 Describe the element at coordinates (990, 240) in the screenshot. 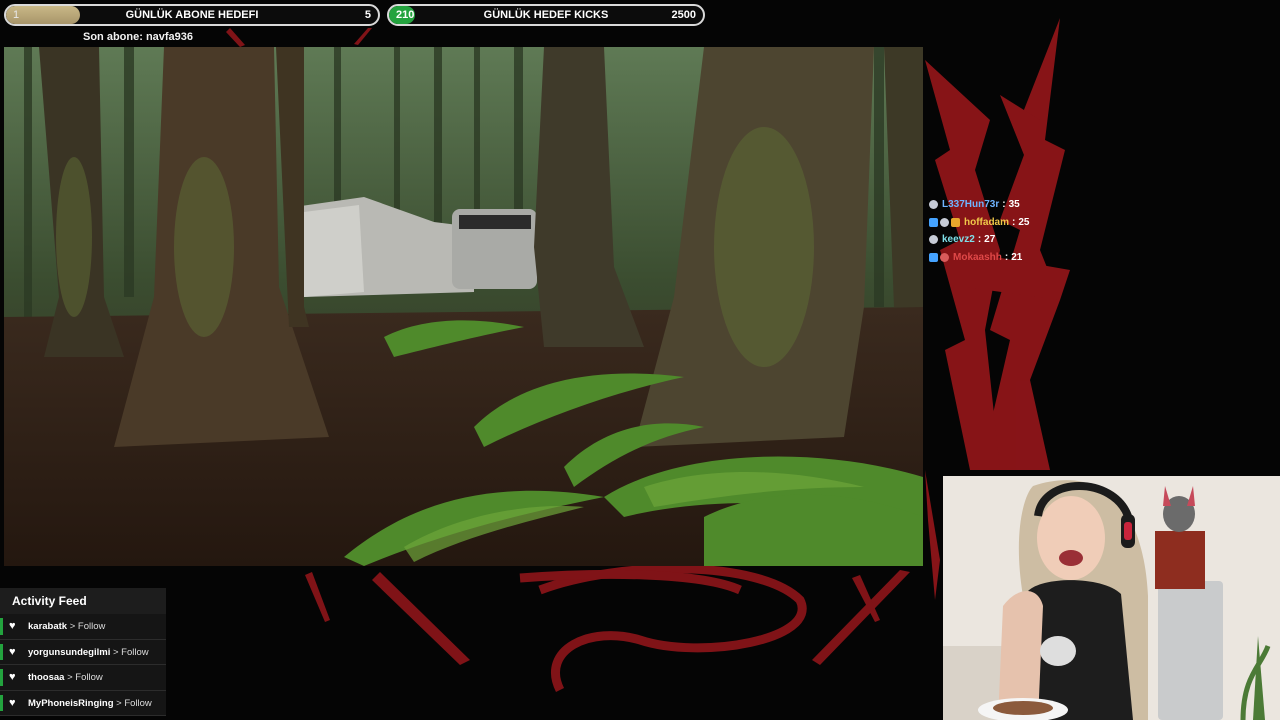

I see `leaderboard-count: 27` at that location.